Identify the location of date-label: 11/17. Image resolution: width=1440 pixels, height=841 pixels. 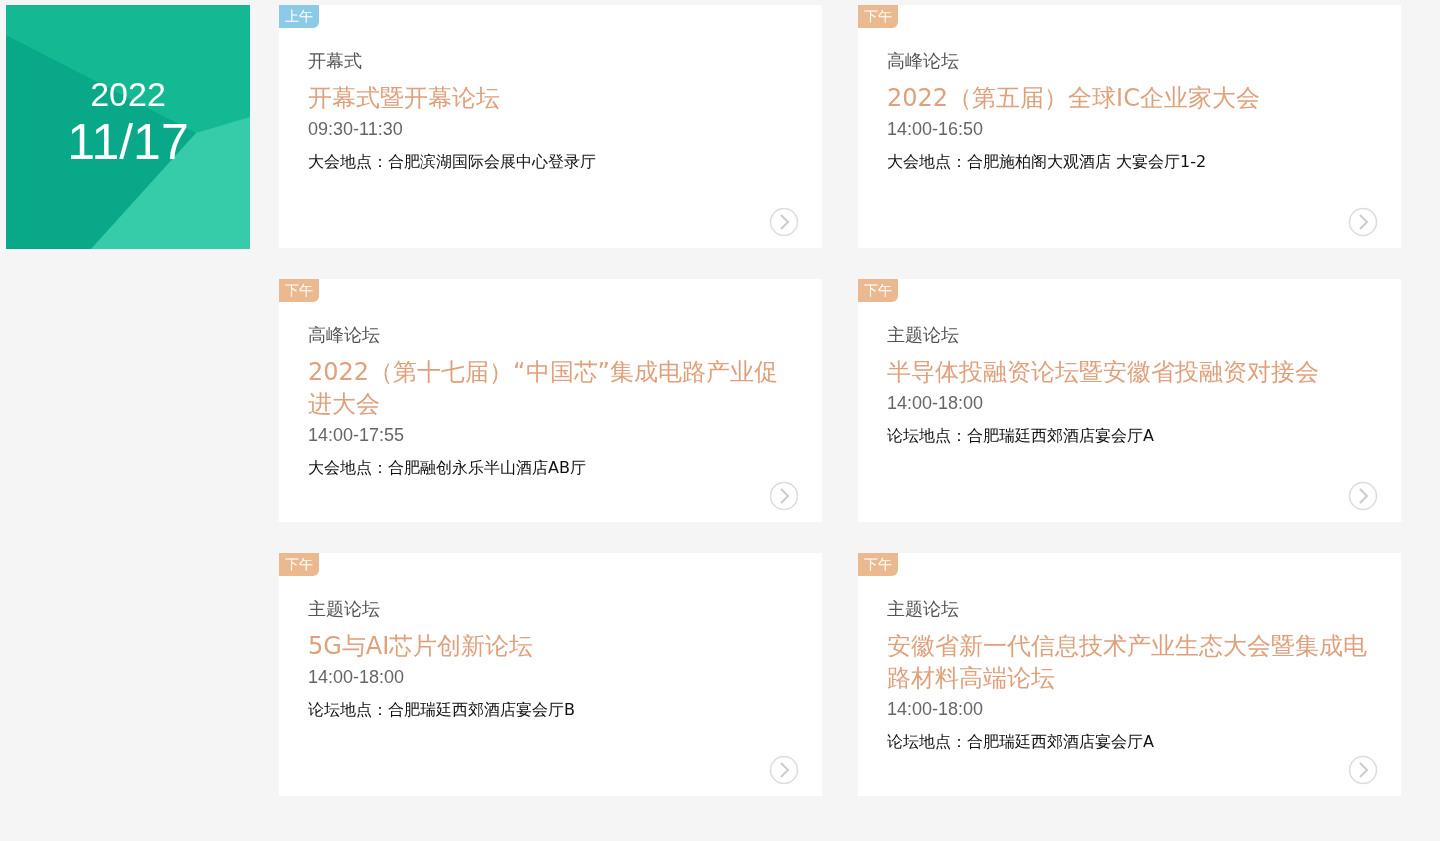
(128, 142).